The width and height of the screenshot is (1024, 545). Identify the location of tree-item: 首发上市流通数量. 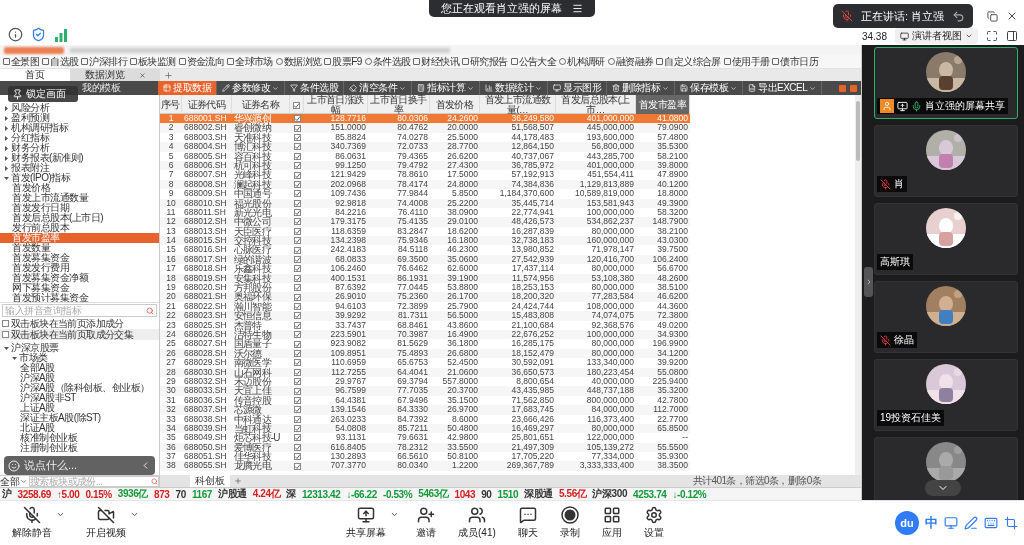
(79, 198).